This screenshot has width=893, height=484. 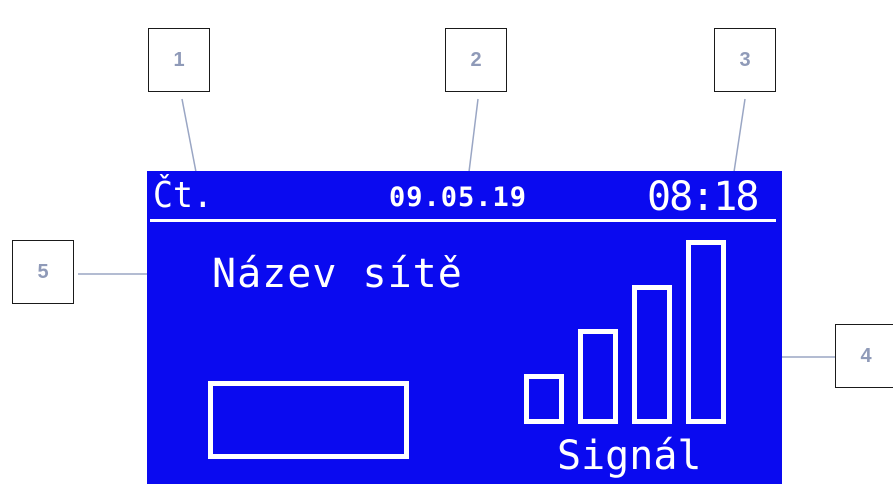 I want to click on callout-2: 2, so click(x=476, y=60).